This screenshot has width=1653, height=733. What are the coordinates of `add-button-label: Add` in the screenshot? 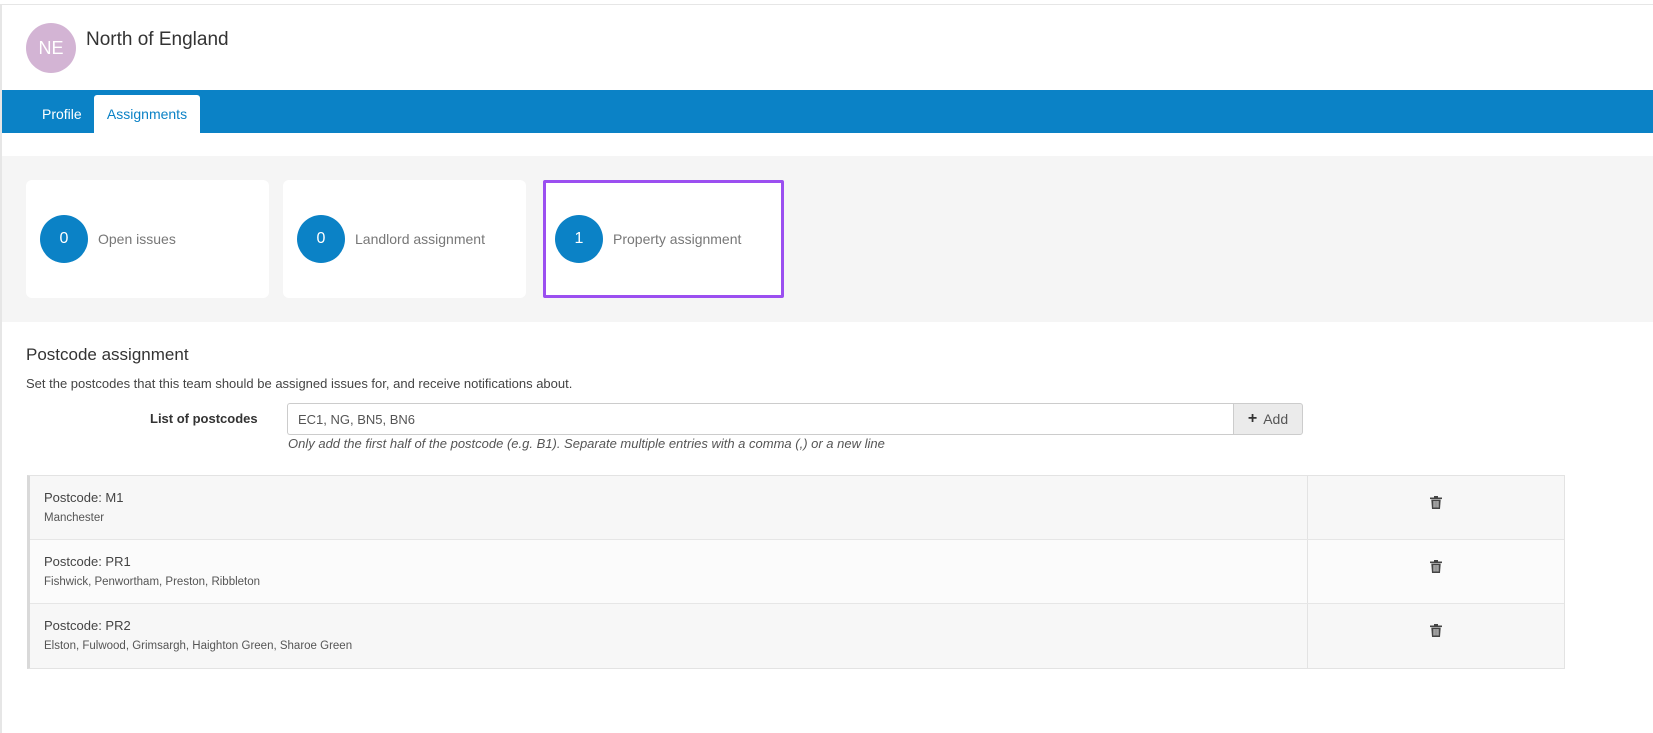 It's located at (1276, 419).